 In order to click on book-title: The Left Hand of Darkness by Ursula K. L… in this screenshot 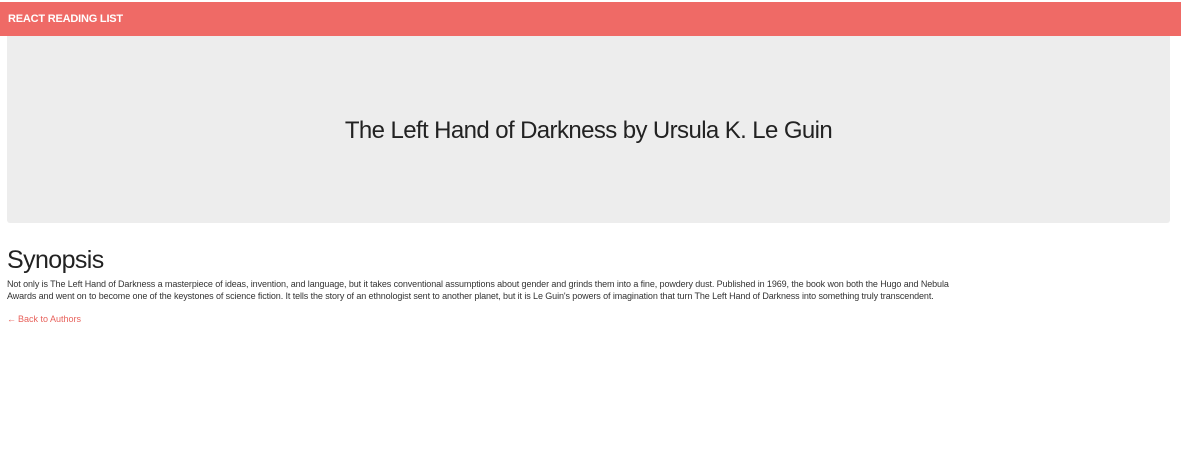, I will do `click(588, 130)`.